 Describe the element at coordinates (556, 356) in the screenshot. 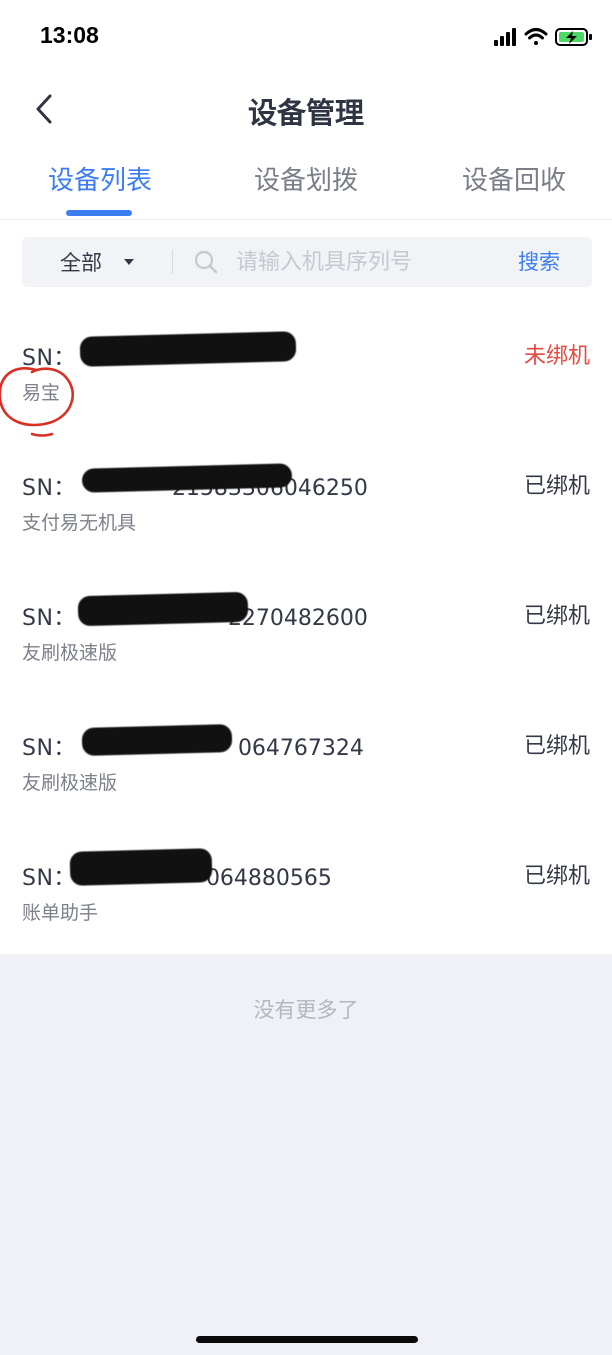

I see `device-status: 未绑机` at that location.